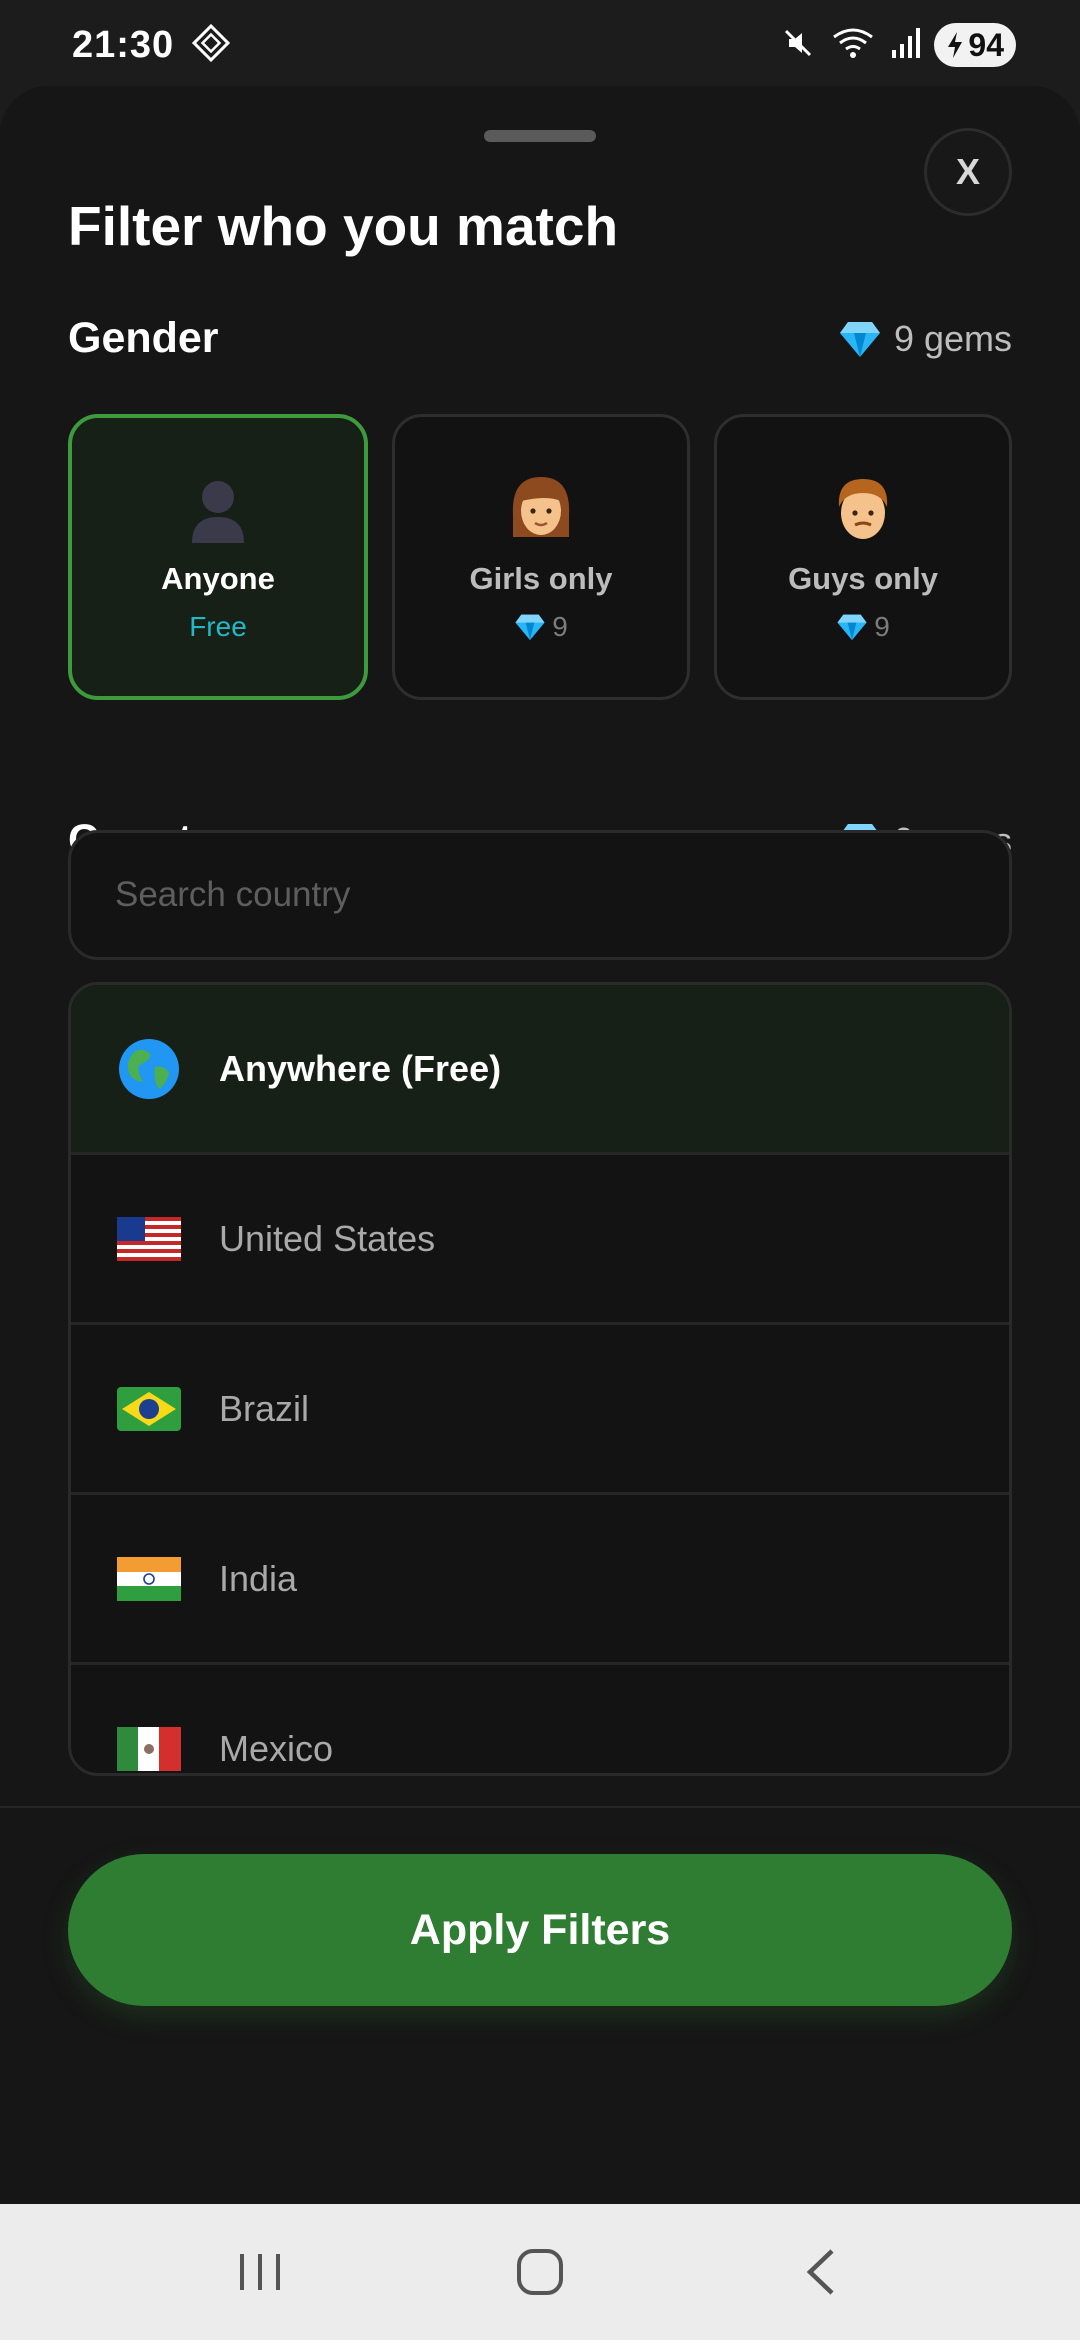 This screenshot has width=1080, height=2340. What do you see at coordinates (955, 45) in the screenshot?
I see `charging-icon` at bounding box center [955, 45].